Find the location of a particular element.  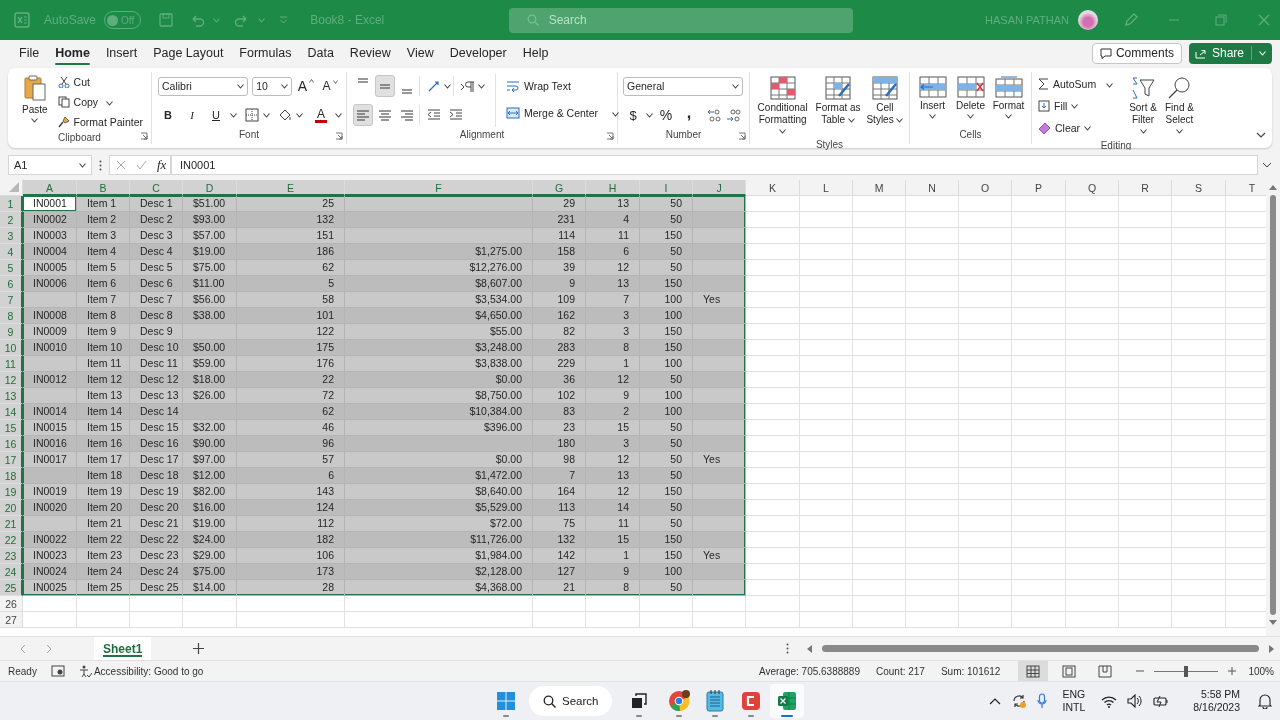

clear-button: Clear is located at coordinates (1076, 128).